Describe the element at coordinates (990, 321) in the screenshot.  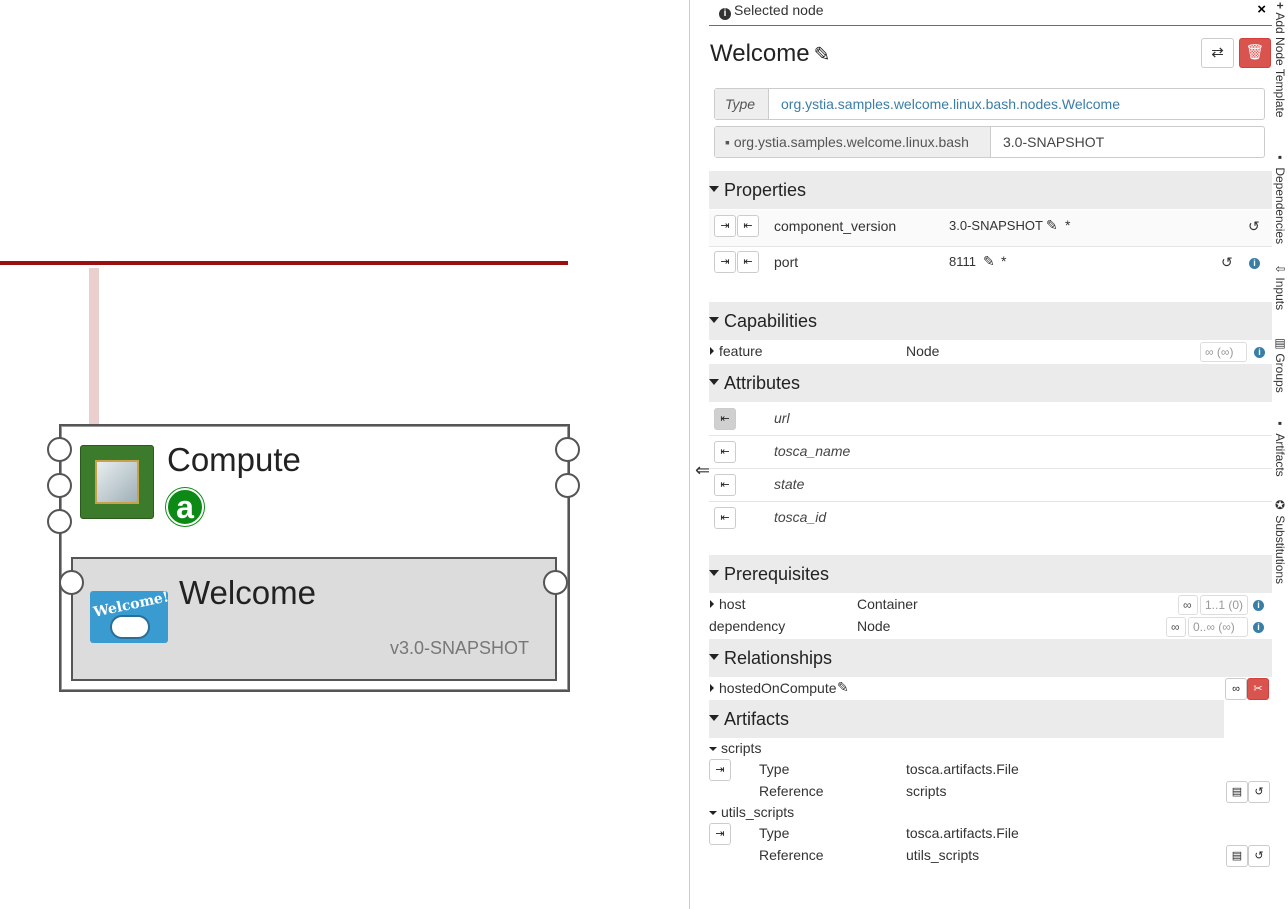
I see `capabilities-section-header: Capabilities` at that location.